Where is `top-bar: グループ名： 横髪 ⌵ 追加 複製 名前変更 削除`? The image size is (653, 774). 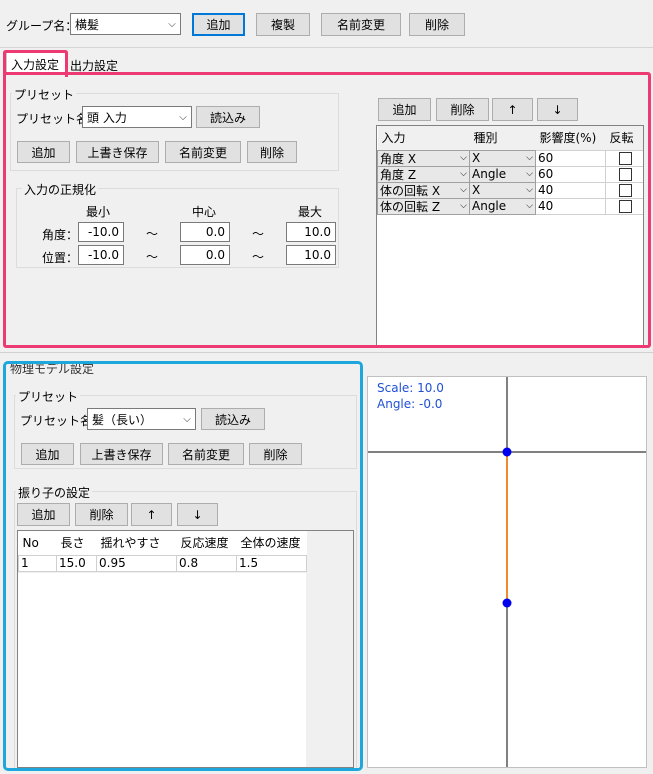 top-bar: グループ名： 横髪 ⌵ 追加 複製 名前変更 削除 is located at coordinates (326, 24).